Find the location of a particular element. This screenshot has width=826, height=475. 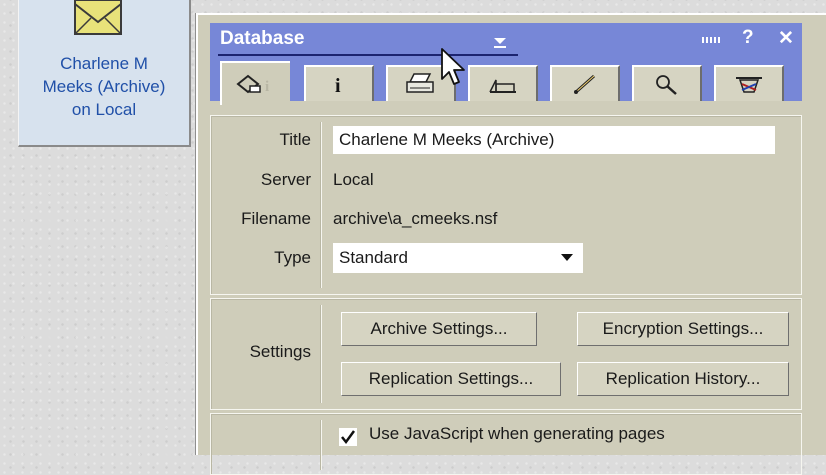

mail-database-icon is located at coordinates (98, 17).